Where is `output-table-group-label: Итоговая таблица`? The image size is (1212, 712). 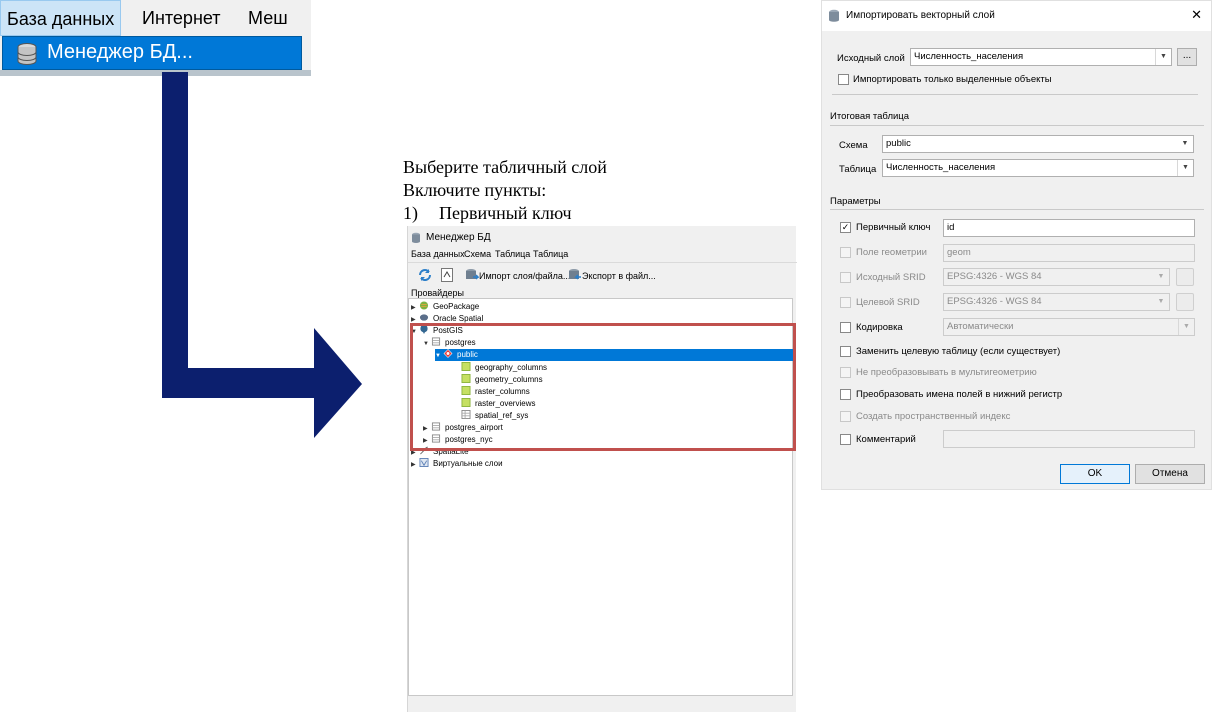
output-table-group-label: Итоговая таблица is located at coordinates (870, 116).